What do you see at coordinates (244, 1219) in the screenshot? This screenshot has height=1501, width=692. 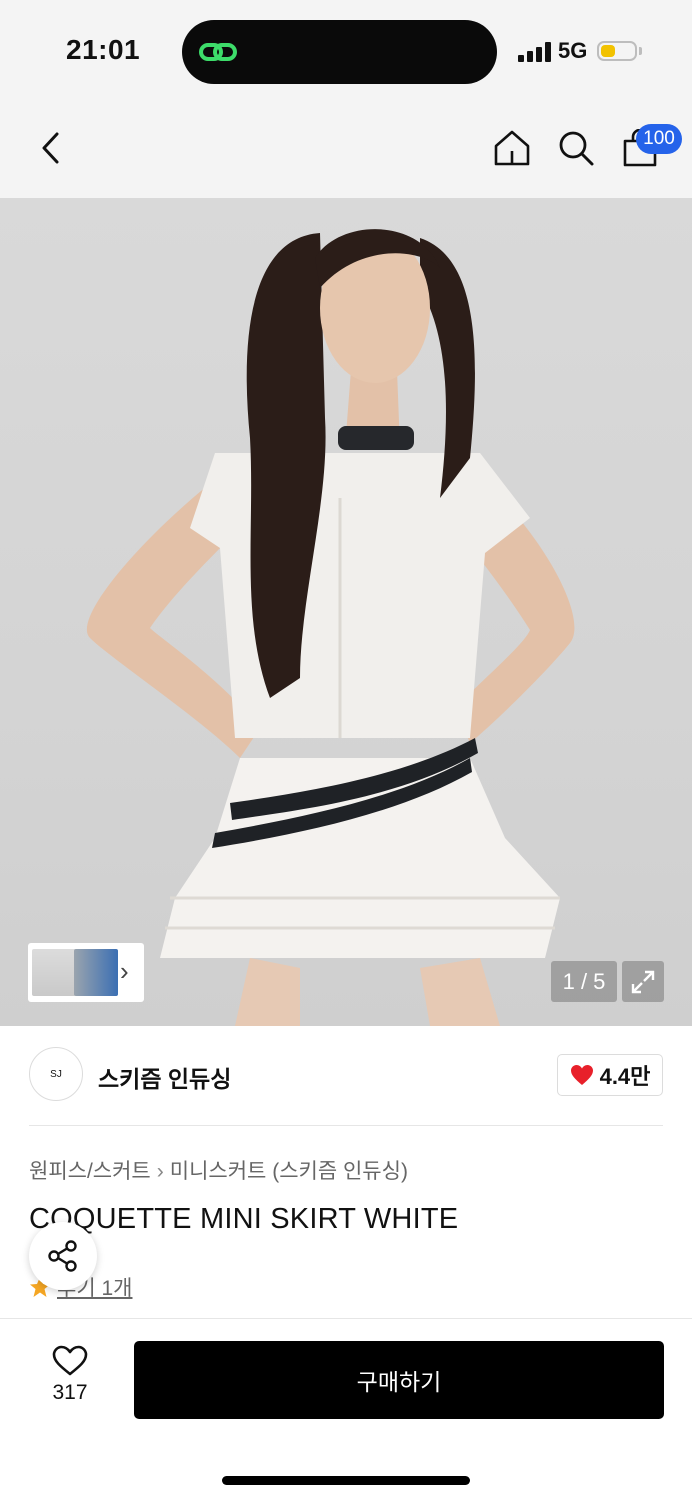 I see `product-title: COQUETTE MINI SKIRT WHITE` at bounding box center [244, 1219].